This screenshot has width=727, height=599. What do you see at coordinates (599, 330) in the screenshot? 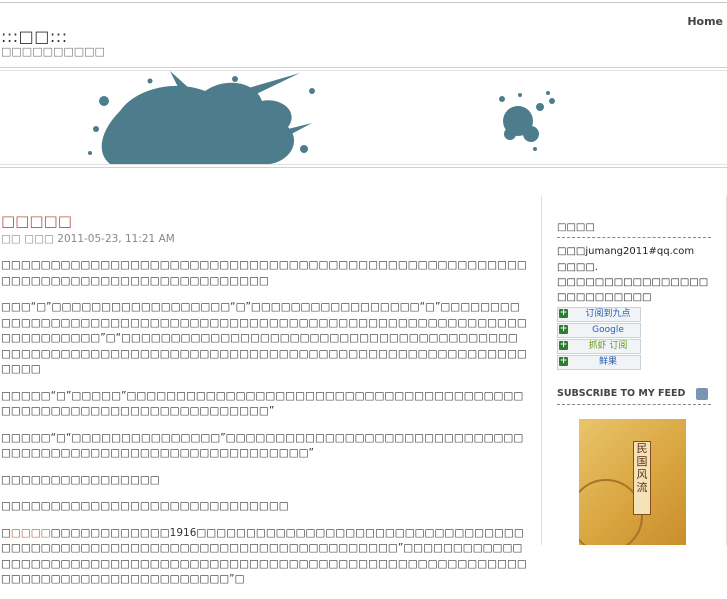
I see `subscribe-google-button: + Google` at bounding box center [599, 330].